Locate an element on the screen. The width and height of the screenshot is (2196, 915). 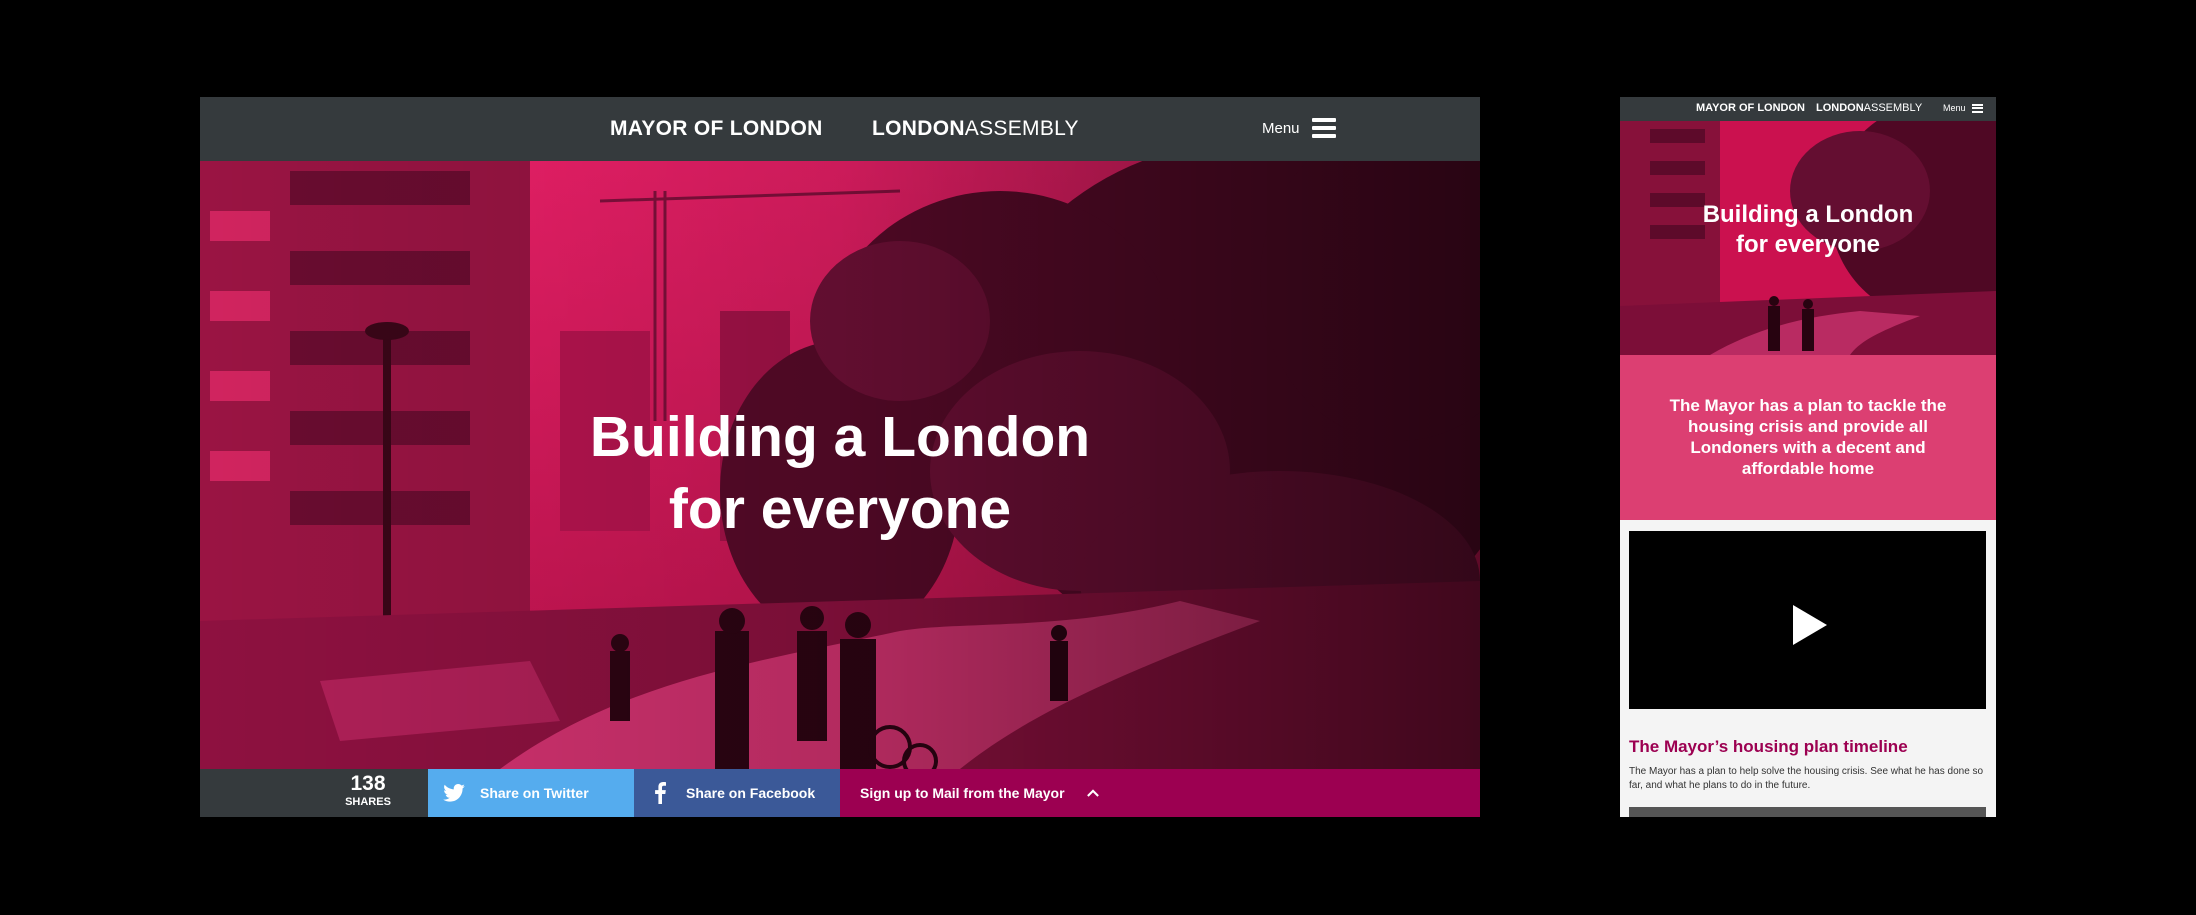
facebook-f-icon is located at coordinates (660, 793).